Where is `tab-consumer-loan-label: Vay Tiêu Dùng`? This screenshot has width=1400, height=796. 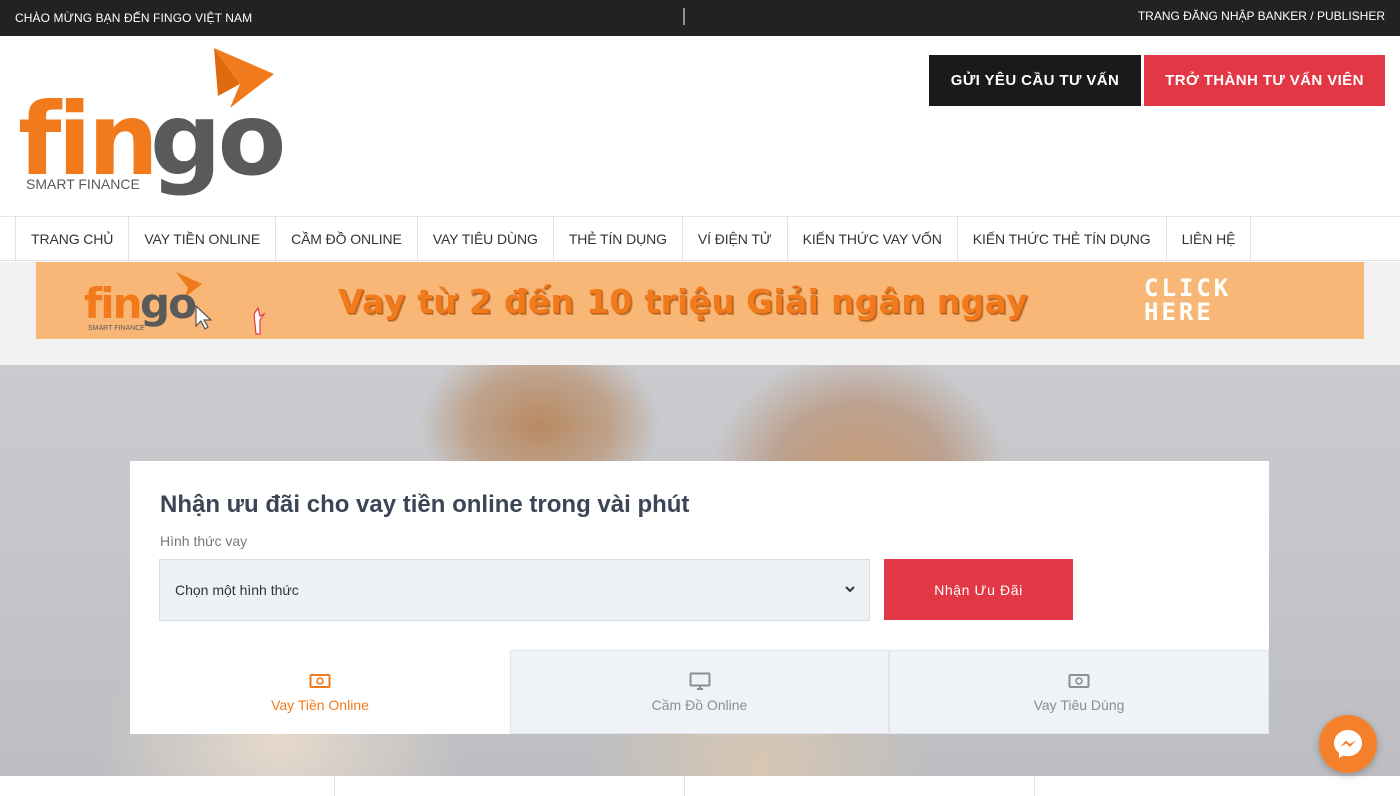 tab-consumer-loan-label: Vay Tiêu Dùng is located at coordinates (1079, 704).